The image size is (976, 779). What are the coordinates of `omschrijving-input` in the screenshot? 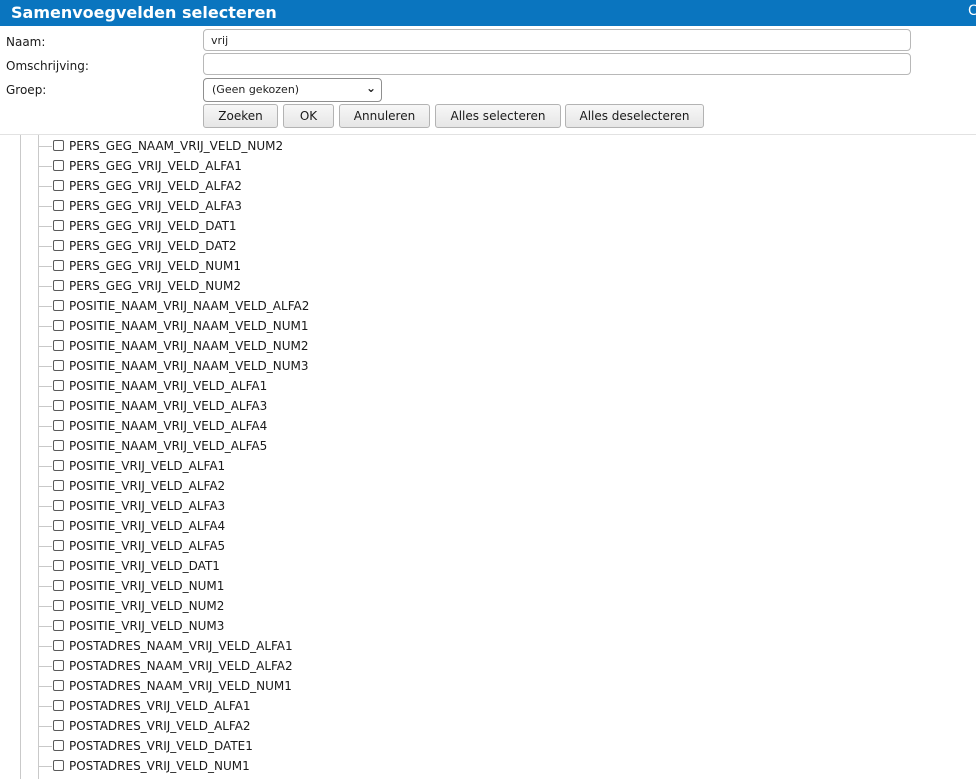 It's located at (557, 64).